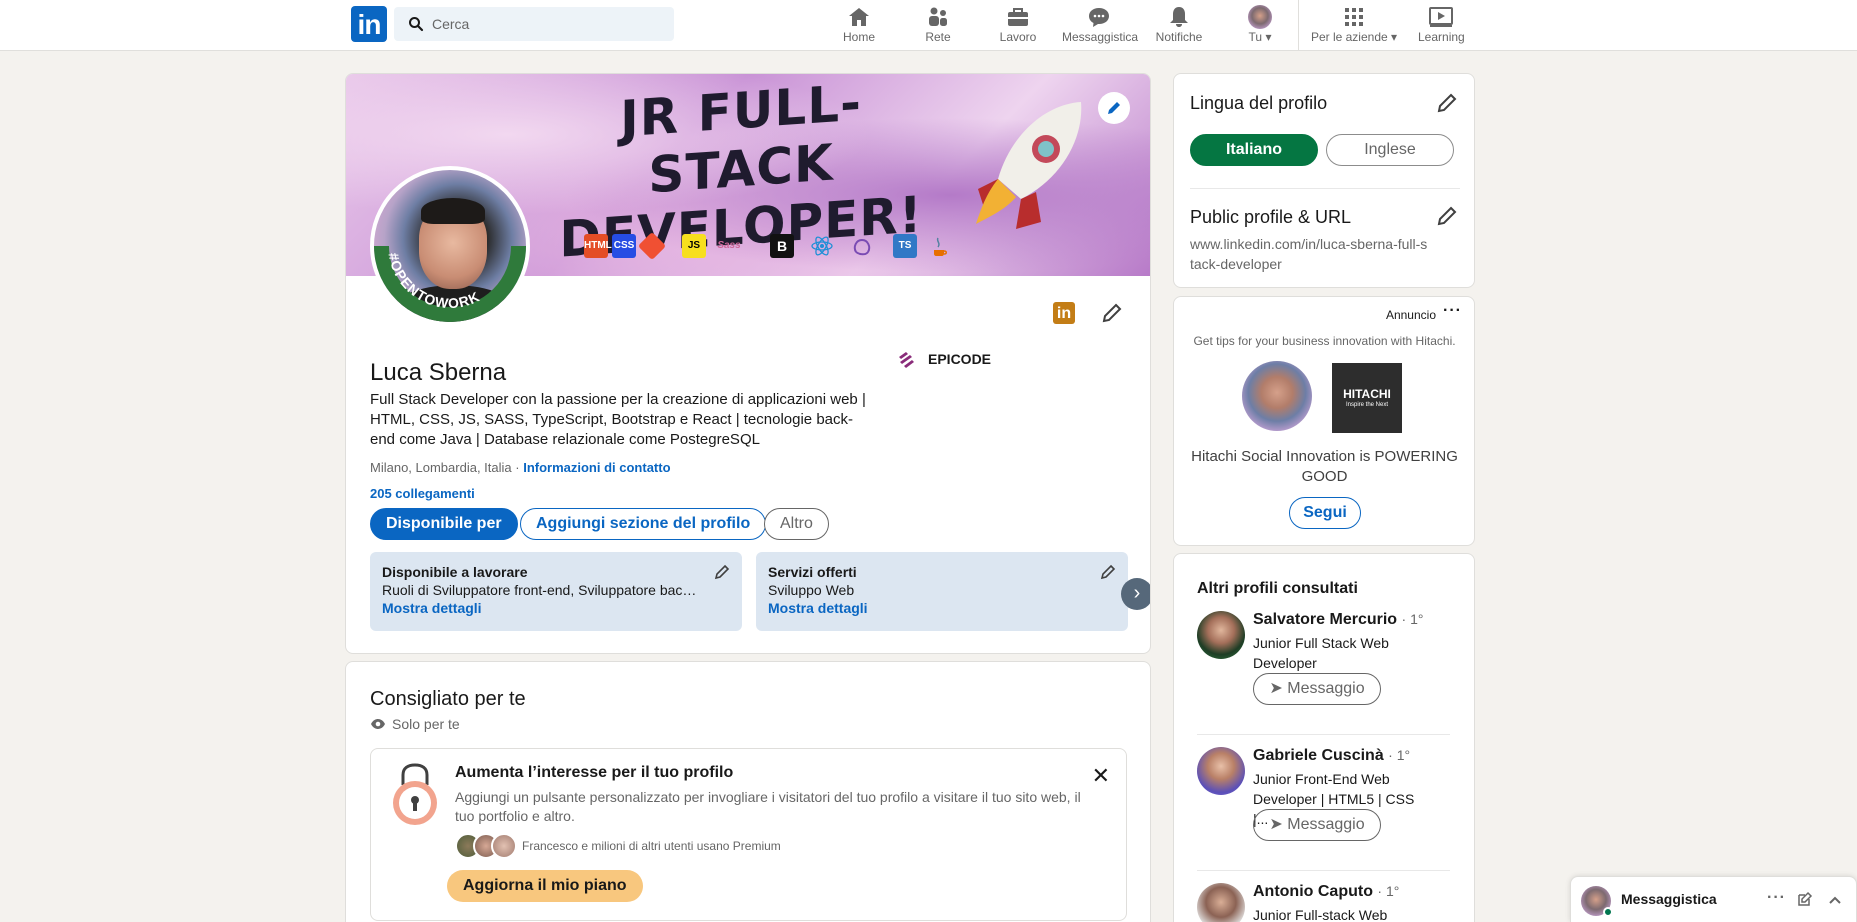  What do you see at coordinates (1441, 37) in the screenshot?
I see `nav-learning-label: Learning` at bounding box center [1441, 37].